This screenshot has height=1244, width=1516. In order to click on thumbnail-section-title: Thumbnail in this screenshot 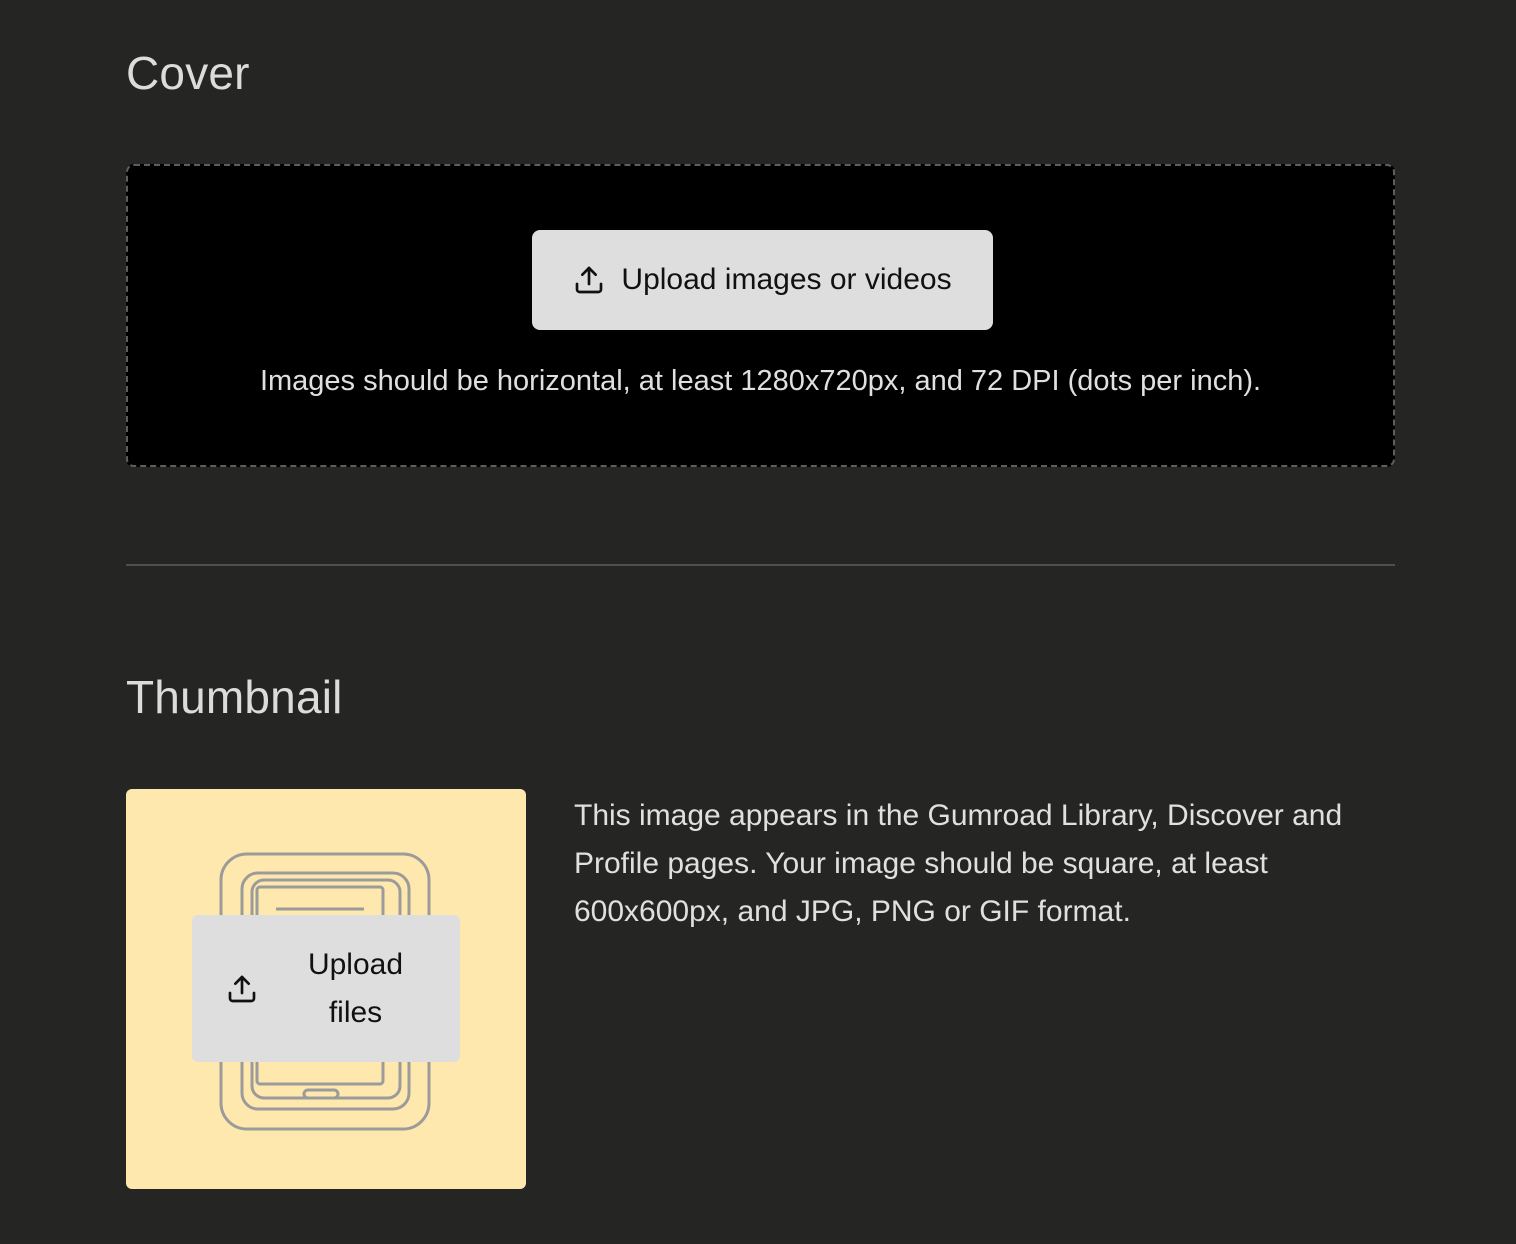, I will do `click(234, 697)`.